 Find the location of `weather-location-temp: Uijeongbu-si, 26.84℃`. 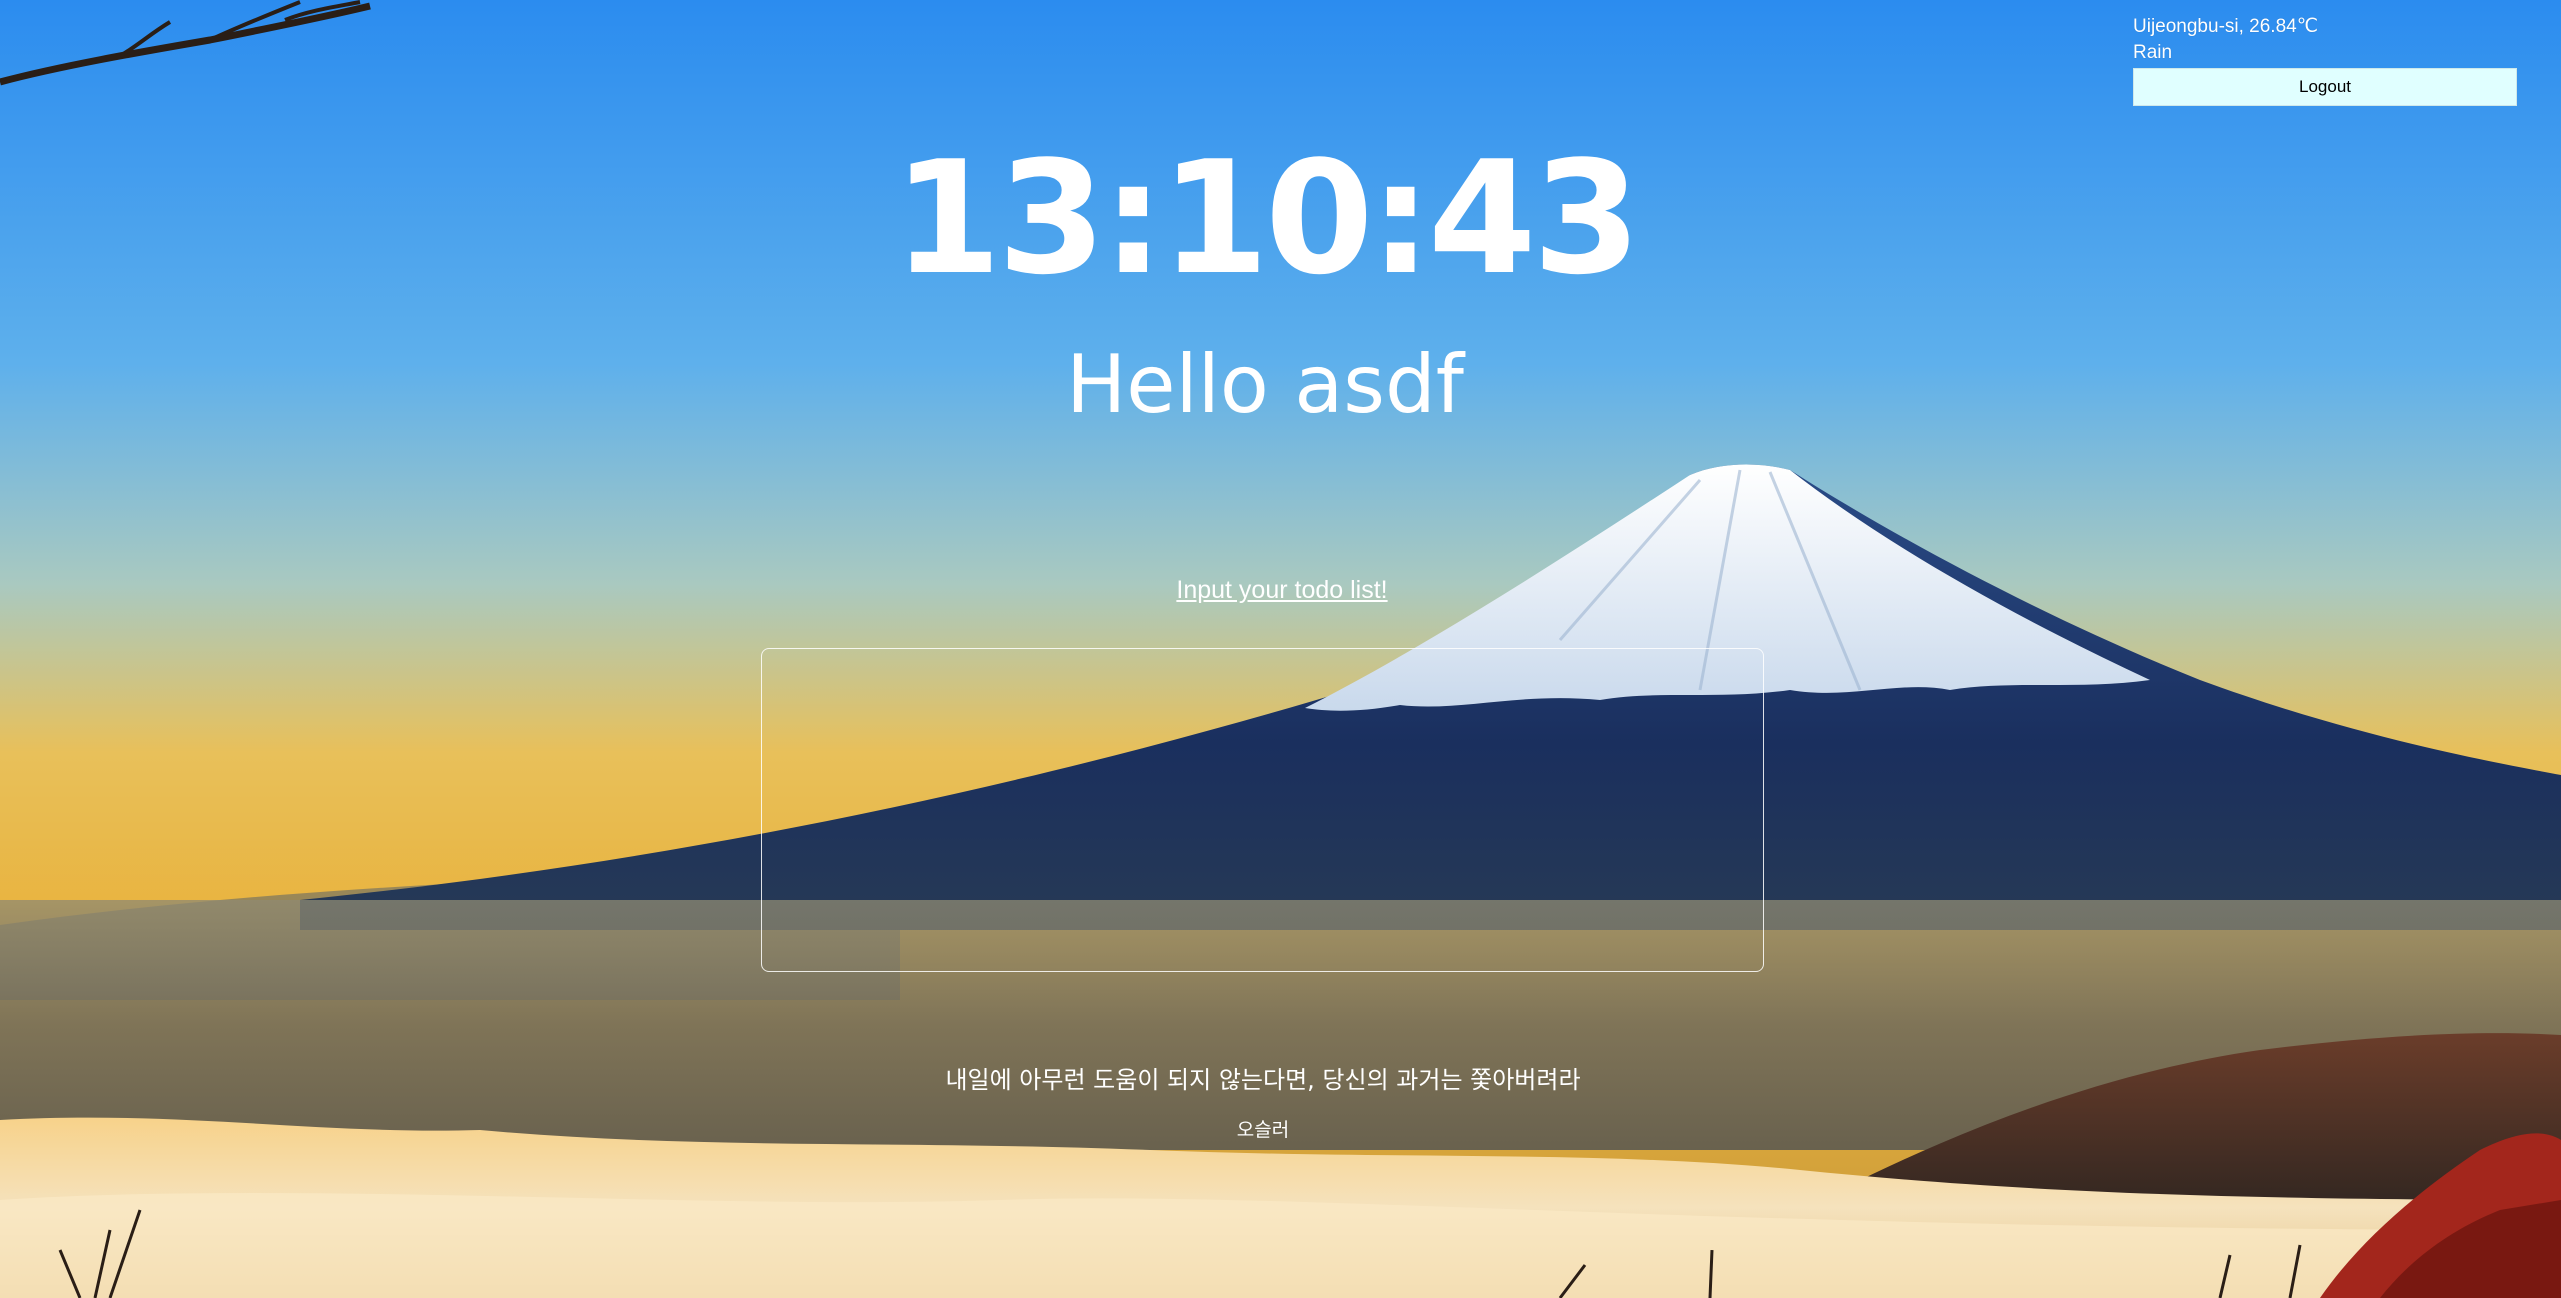

weather-location-temp: Uijeongbu-si, 26.84℃ is located at coordinates (2226, 26).